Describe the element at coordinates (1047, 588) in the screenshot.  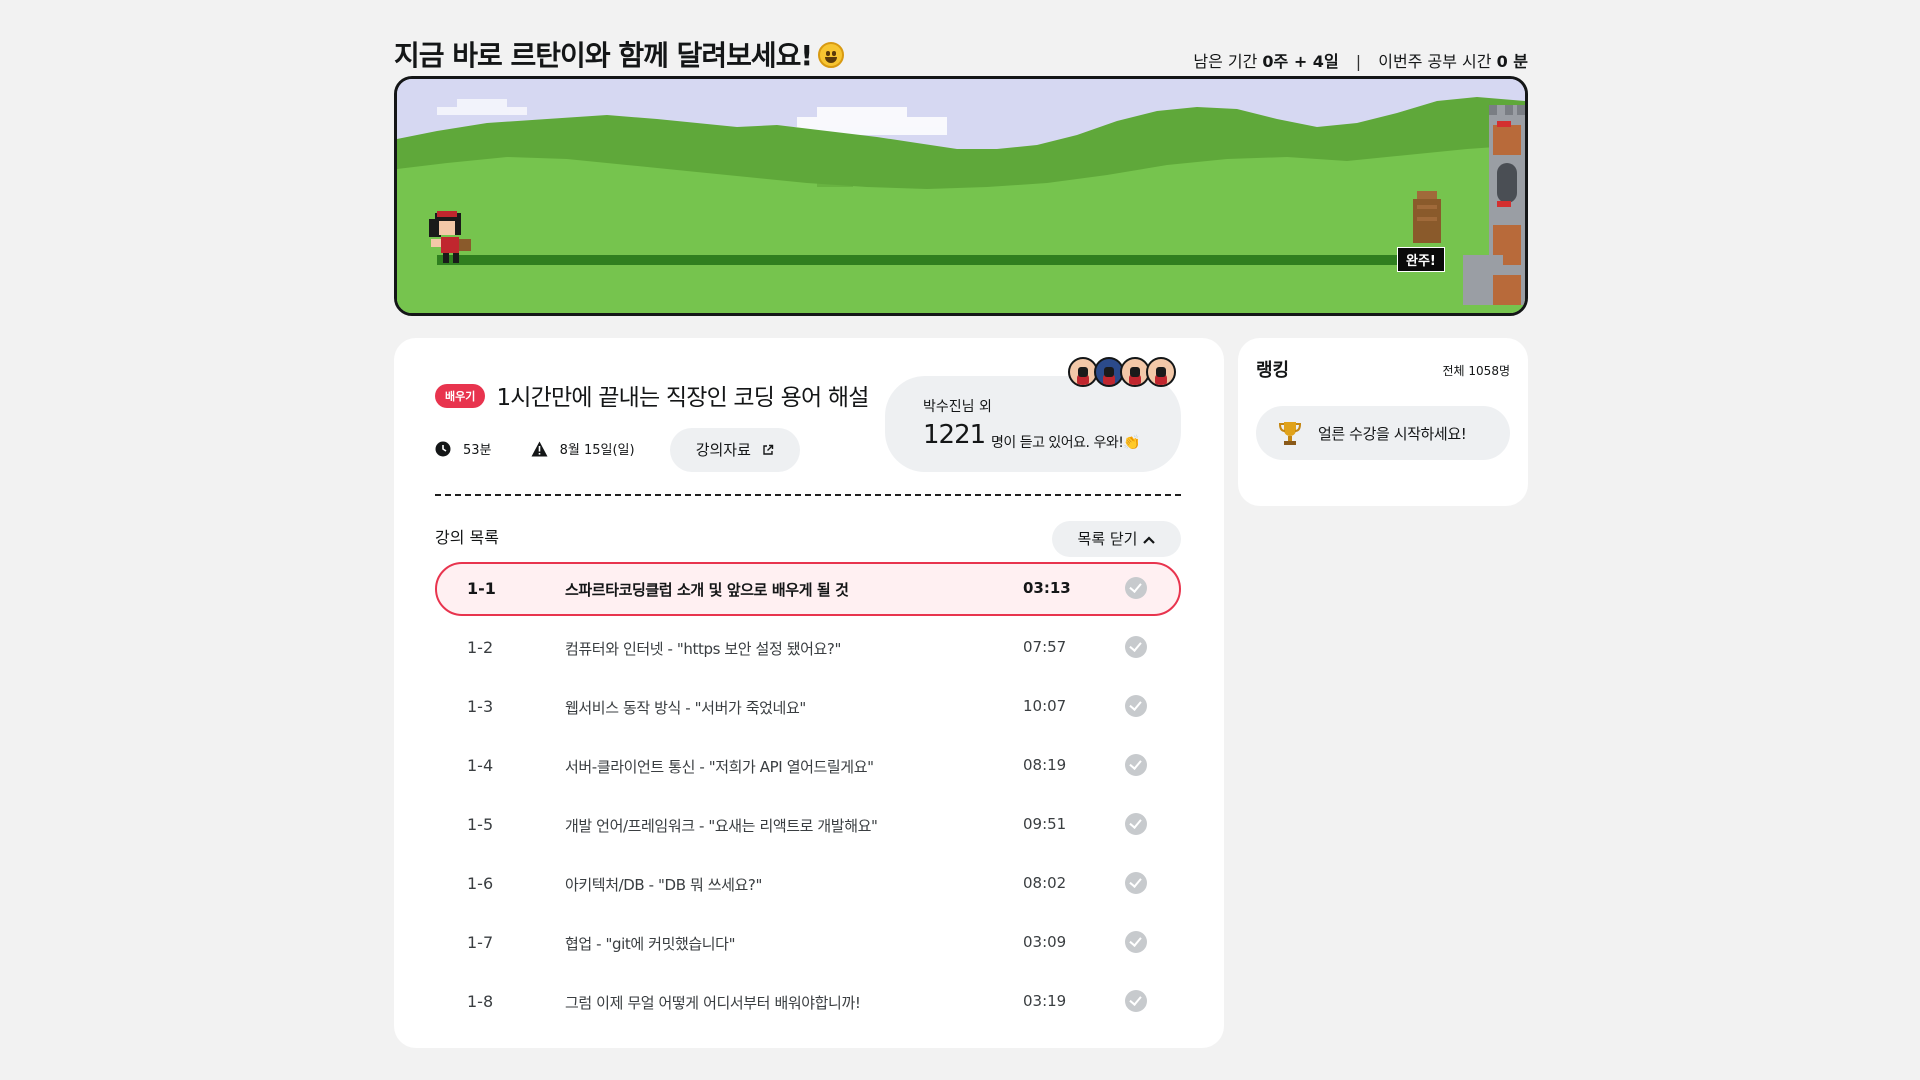
I see `lecture-duration: 03:13` at that location.